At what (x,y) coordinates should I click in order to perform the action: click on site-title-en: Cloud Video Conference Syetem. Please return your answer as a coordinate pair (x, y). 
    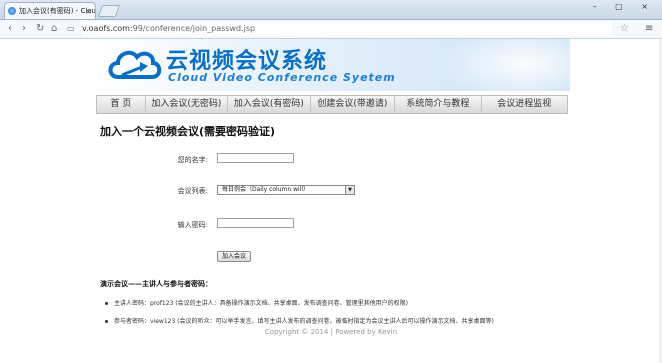
    Looking at the image, I should click on (282, 77).